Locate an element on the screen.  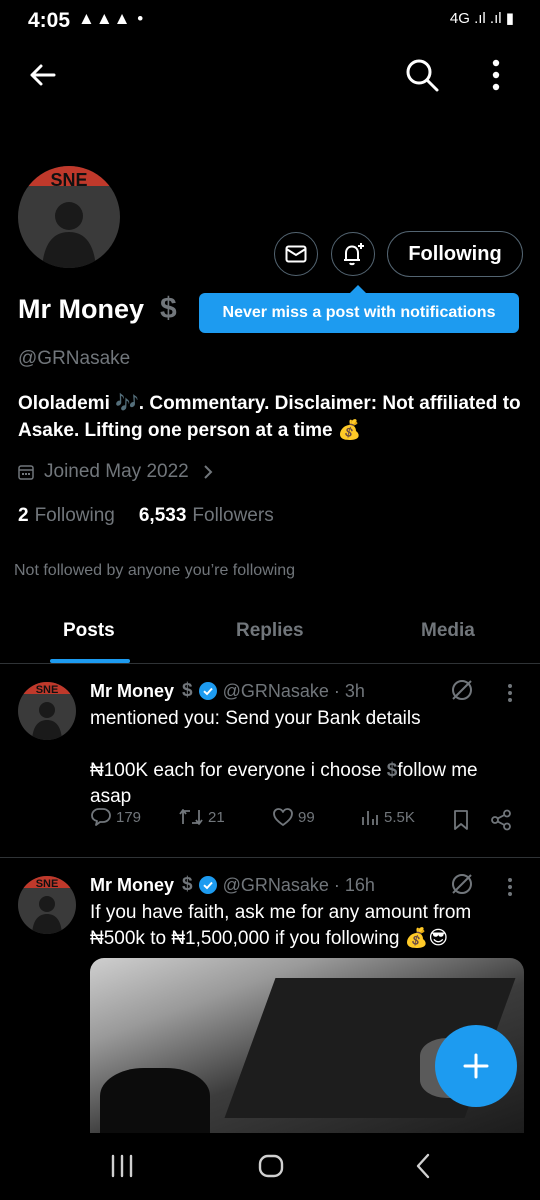
following-label: Following is located at coordinates (74, 515).